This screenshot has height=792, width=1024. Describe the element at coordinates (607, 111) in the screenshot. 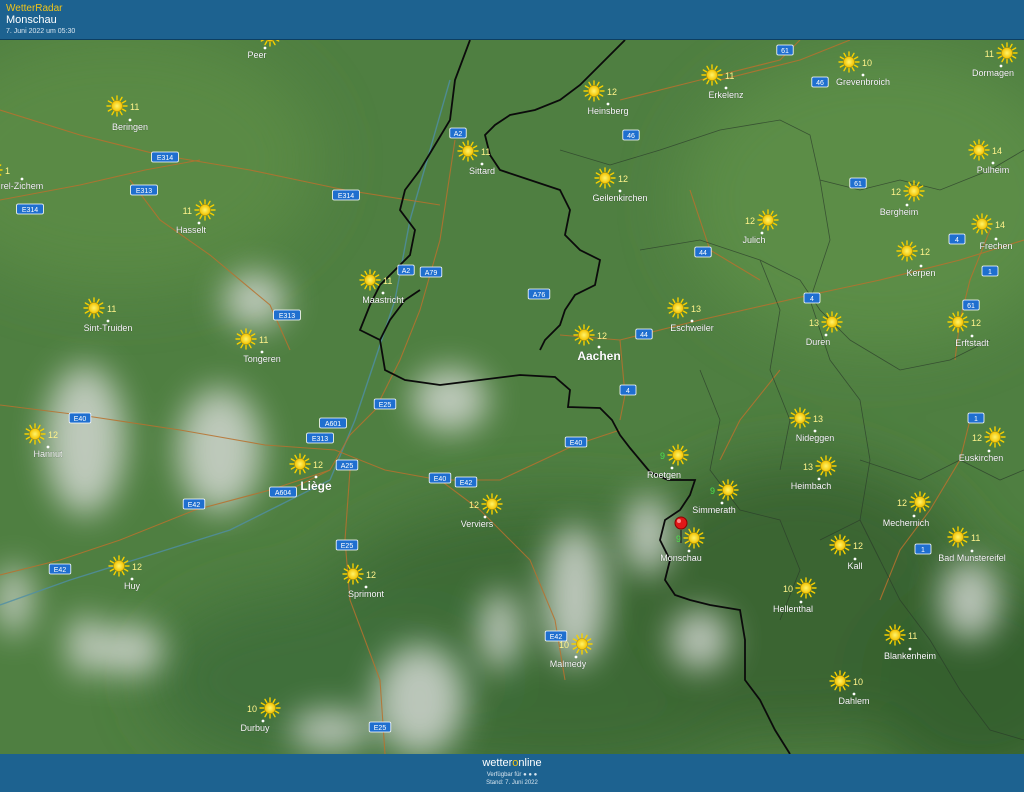

I see `city-name: Heinsberg` at that location.